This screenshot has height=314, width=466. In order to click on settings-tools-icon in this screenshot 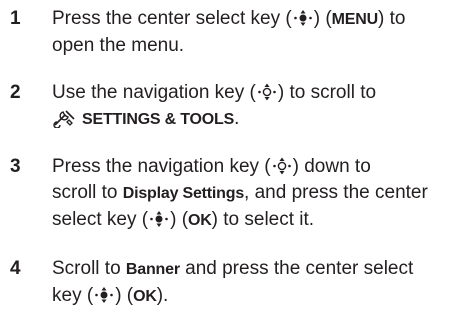, I will do `click(64, 119)`.